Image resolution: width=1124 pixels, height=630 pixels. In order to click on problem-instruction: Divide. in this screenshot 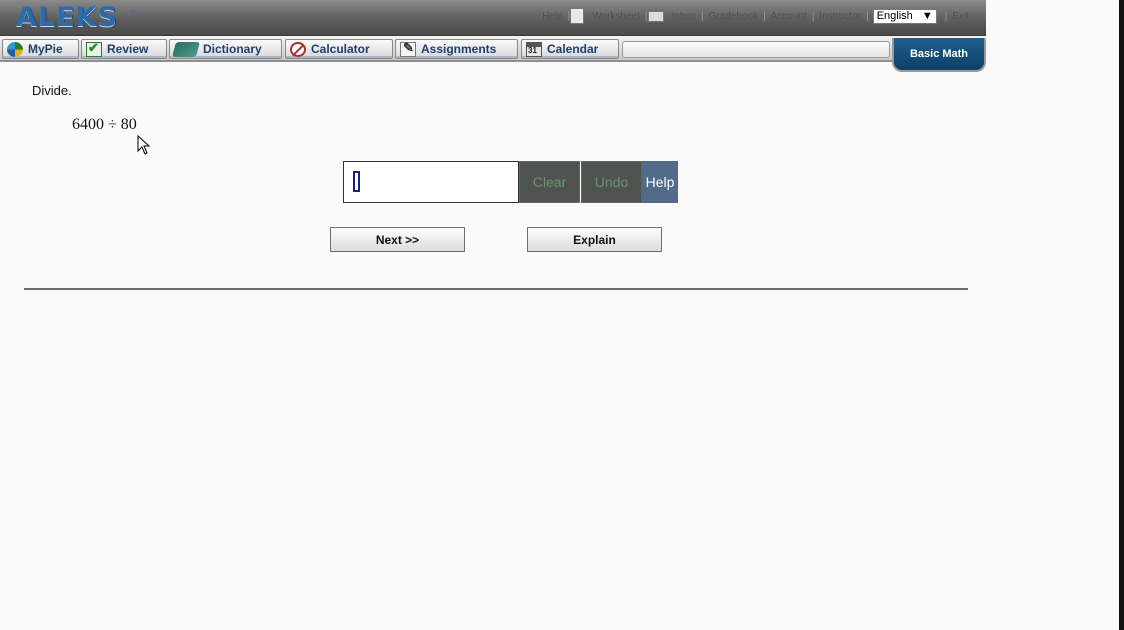, I will do `click(52, 90)`.